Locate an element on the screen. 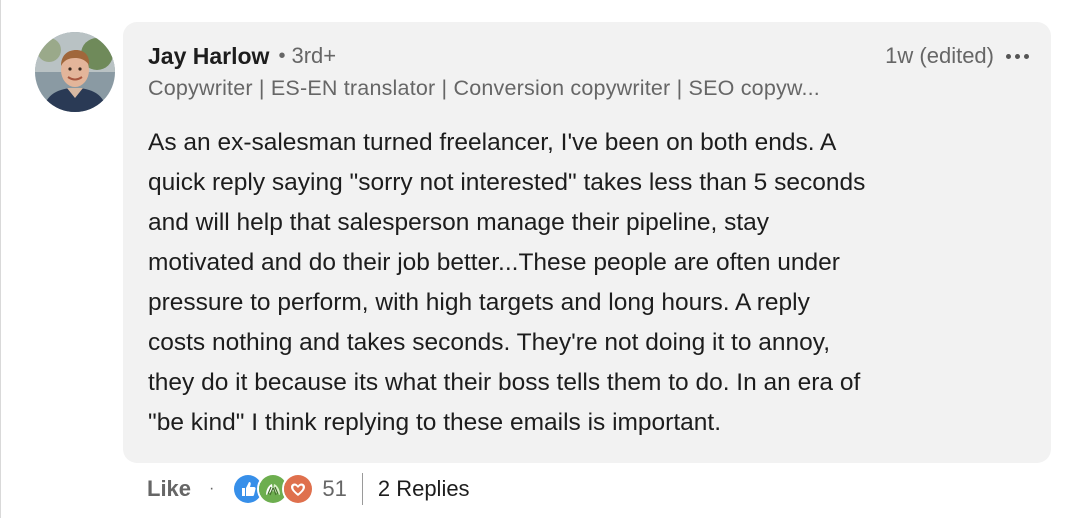  avatar is located at coordinates (75, 72).